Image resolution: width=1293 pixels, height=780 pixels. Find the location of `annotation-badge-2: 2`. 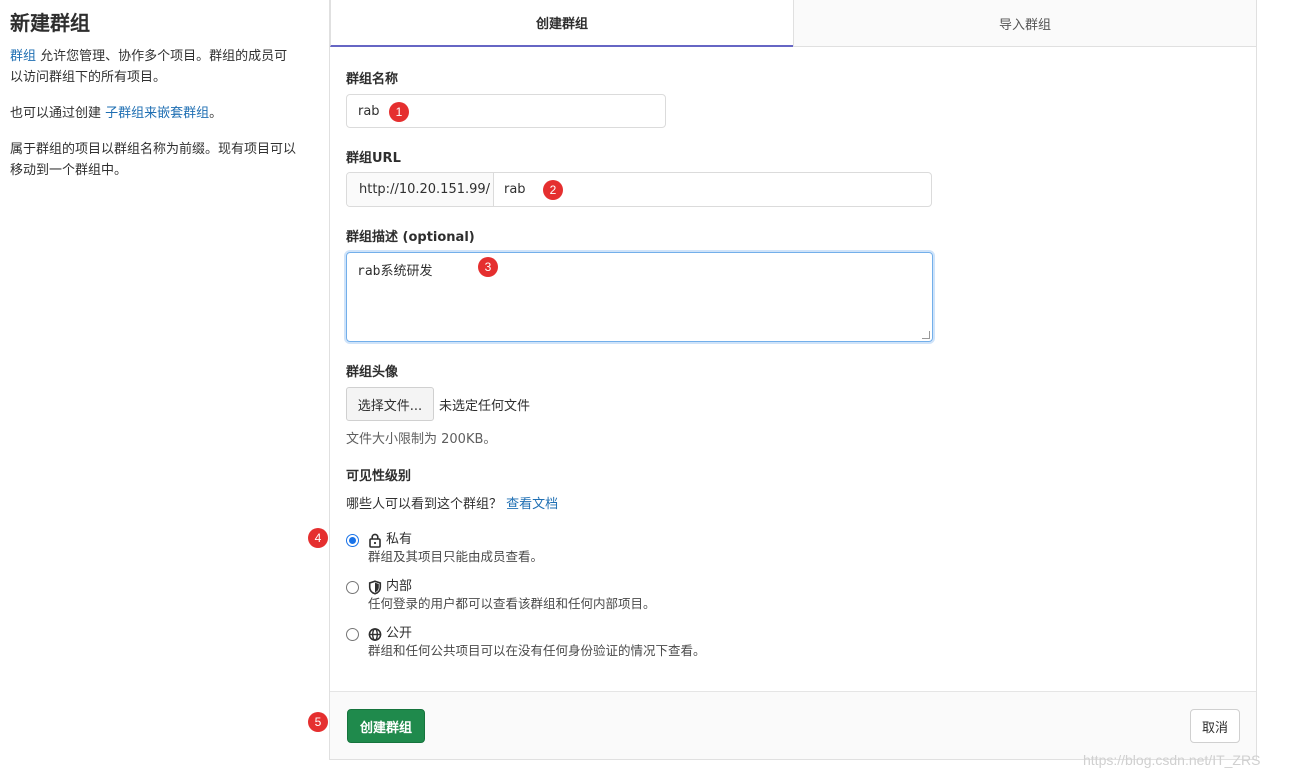

annotation-badge-2: 2 is located at coordinates (553, 190).